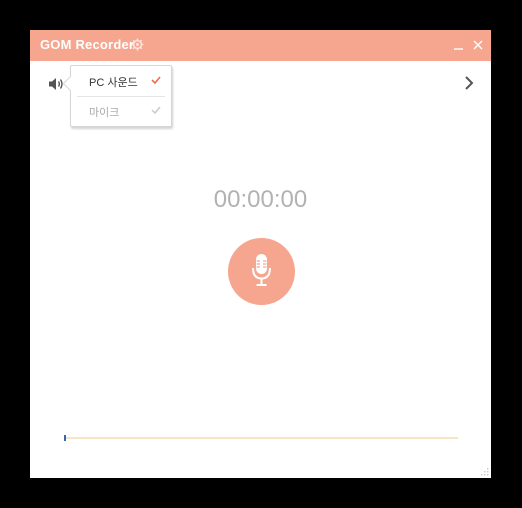 The width and height of the screenshot is (522, 508). I want to click on app-title: GOM Recorder, so click(87, 44).